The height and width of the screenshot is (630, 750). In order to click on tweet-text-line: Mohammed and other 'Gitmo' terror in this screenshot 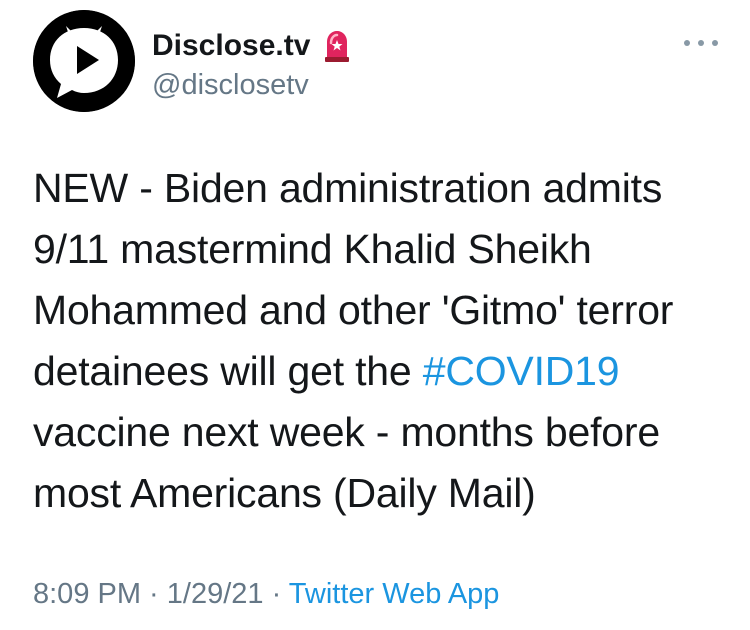, I will do `click(353, 310)`.